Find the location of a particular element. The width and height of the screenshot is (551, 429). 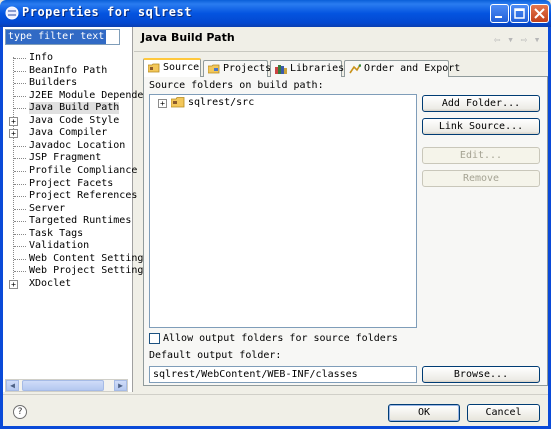

tree-item-label: Javadoc Location is located at coordinates (77, 145).